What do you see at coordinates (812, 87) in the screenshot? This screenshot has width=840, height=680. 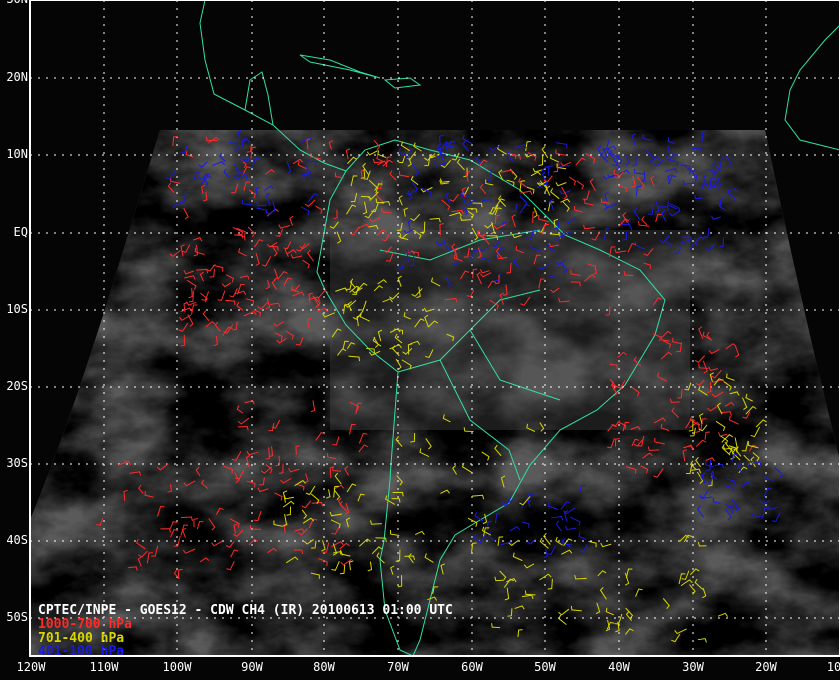 I see `coastline-africa` at bounding box center [812, 87].